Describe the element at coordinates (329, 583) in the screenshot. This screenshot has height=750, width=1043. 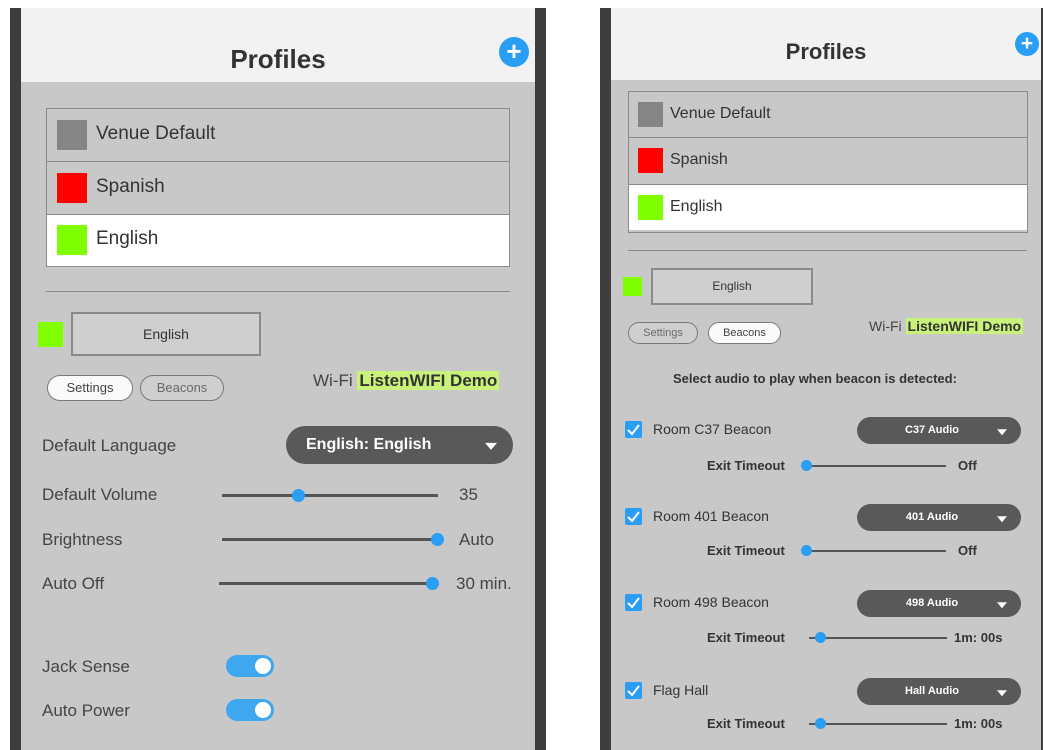
I see `auto-off-slider` at that location.